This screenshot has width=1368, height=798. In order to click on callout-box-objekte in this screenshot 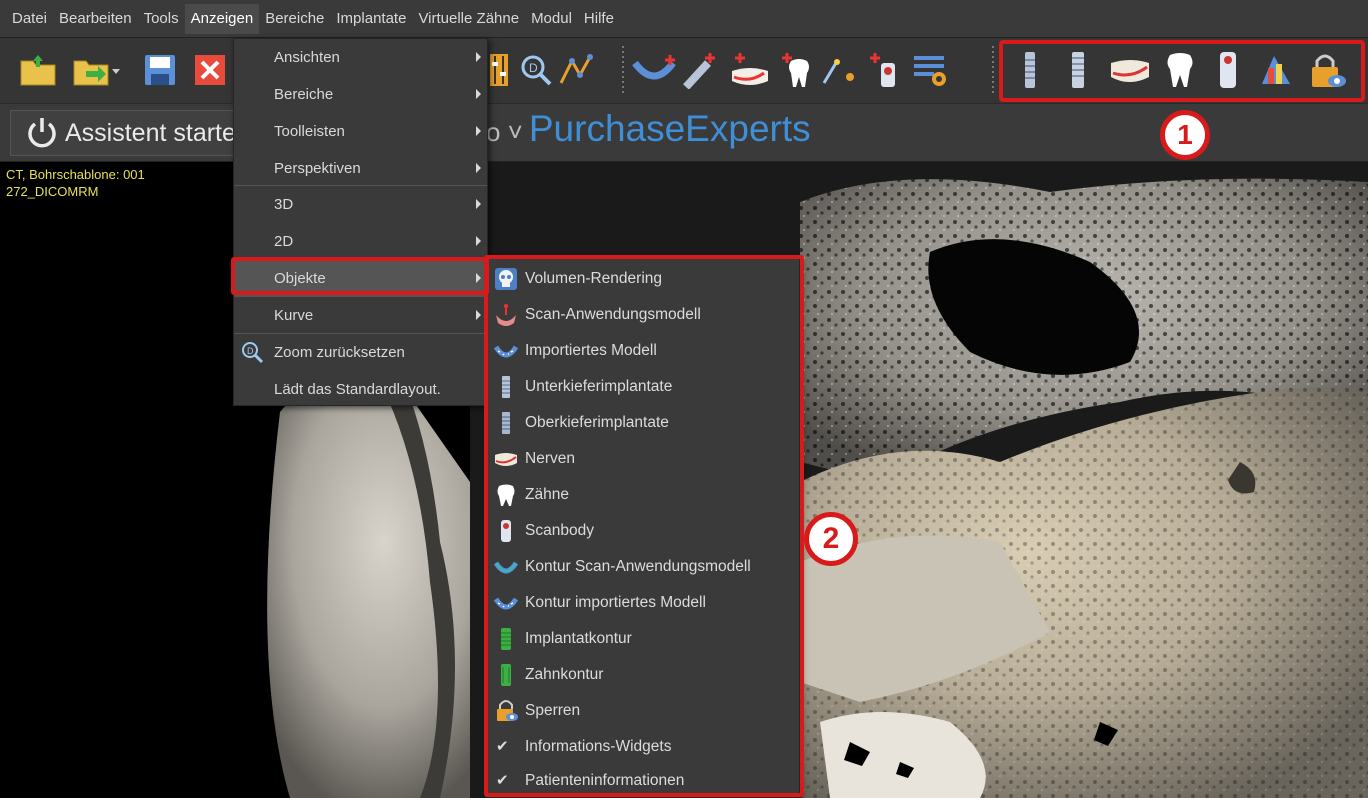, I will do `click(360, 276)`.